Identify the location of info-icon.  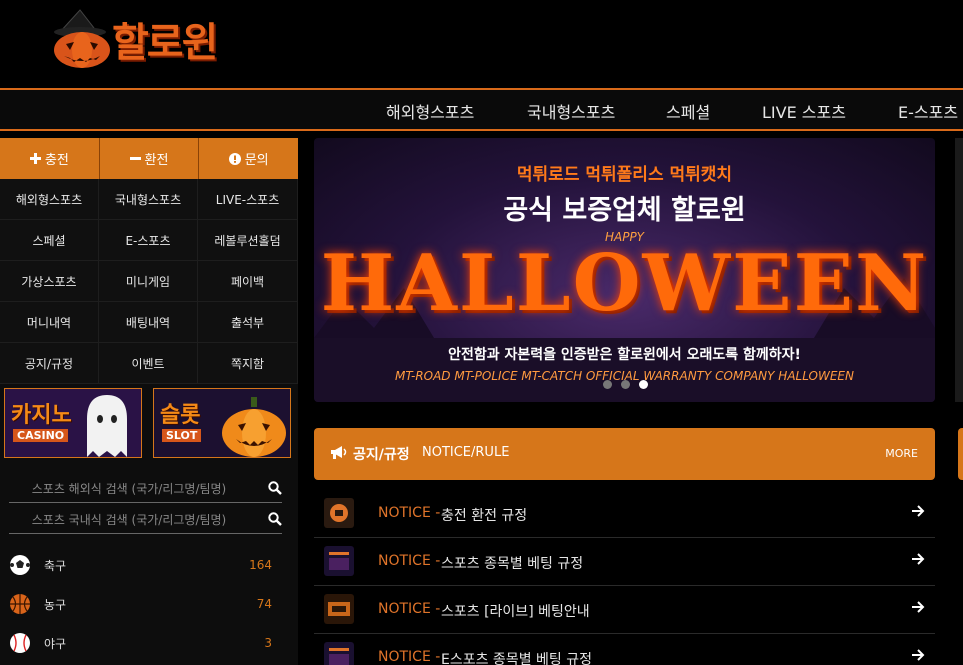
(234, 158).